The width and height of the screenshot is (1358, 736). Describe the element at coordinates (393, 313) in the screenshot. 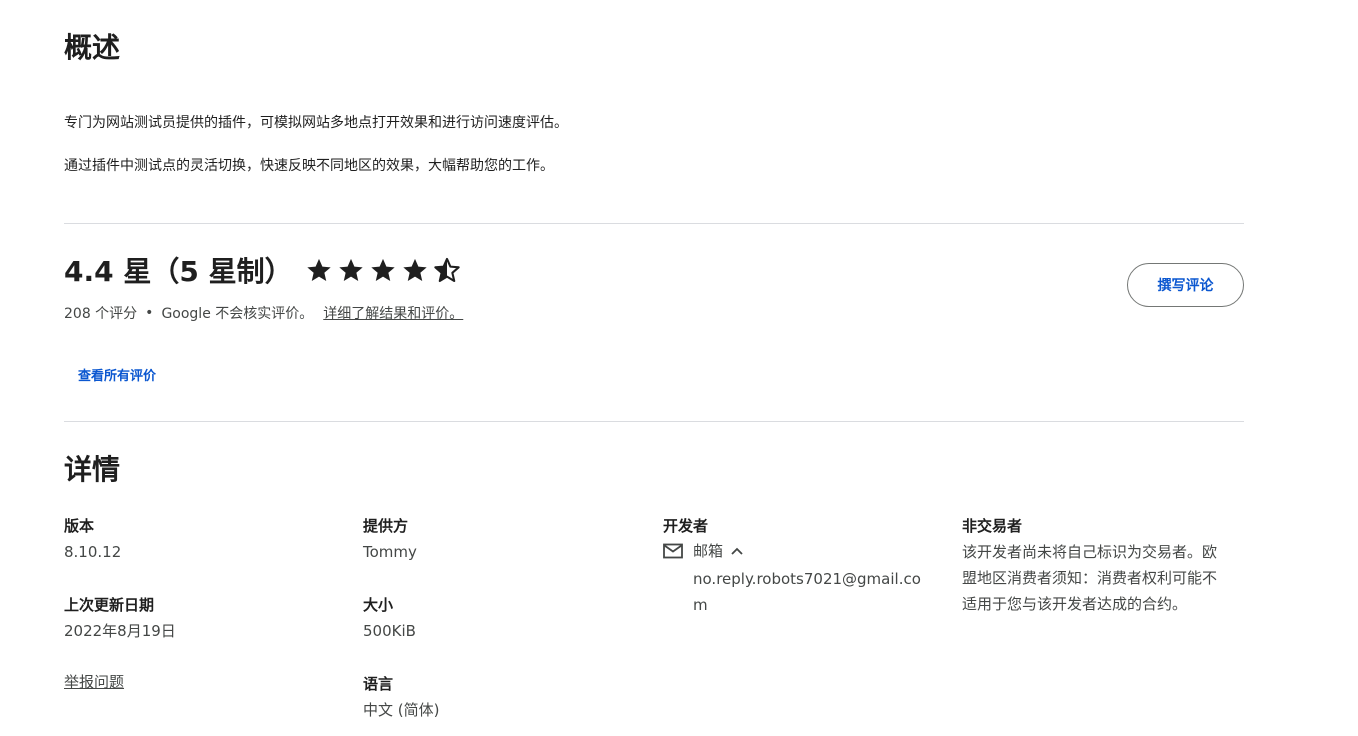

I see `learn-more-link: 详细了解结果和评价。` at that location.